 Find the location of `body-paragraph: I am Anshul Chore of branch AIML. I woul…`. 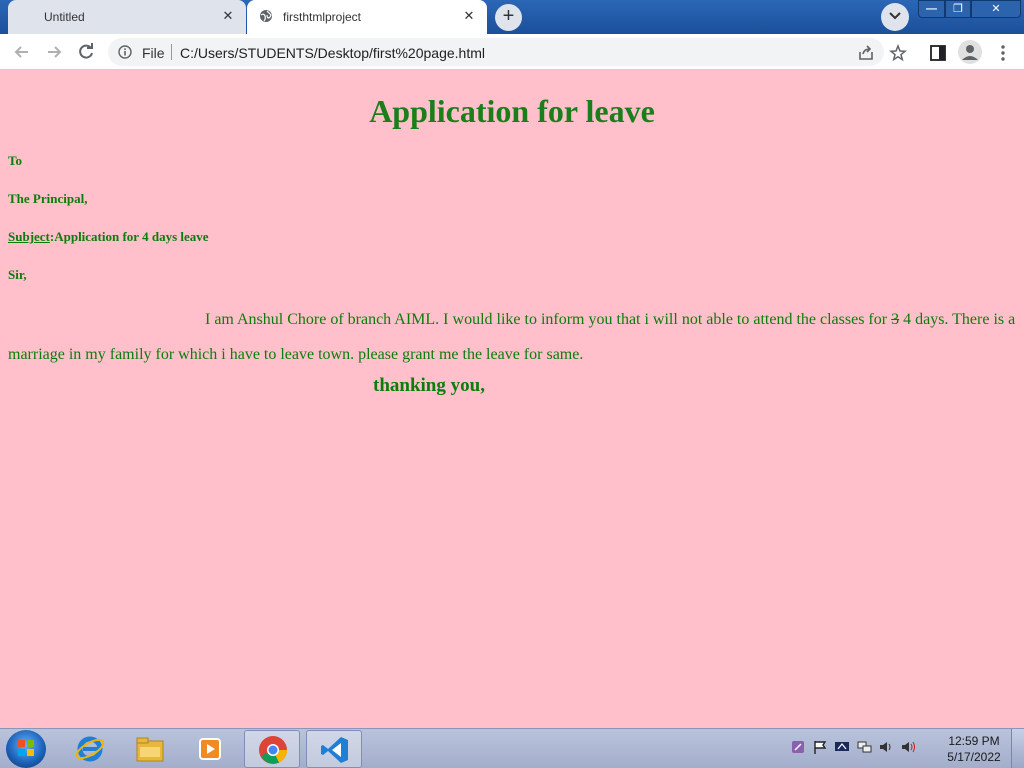

body-paragraph: I am Anshul Chore of branch AIML. I woul… is located at coordinates (514, 337).